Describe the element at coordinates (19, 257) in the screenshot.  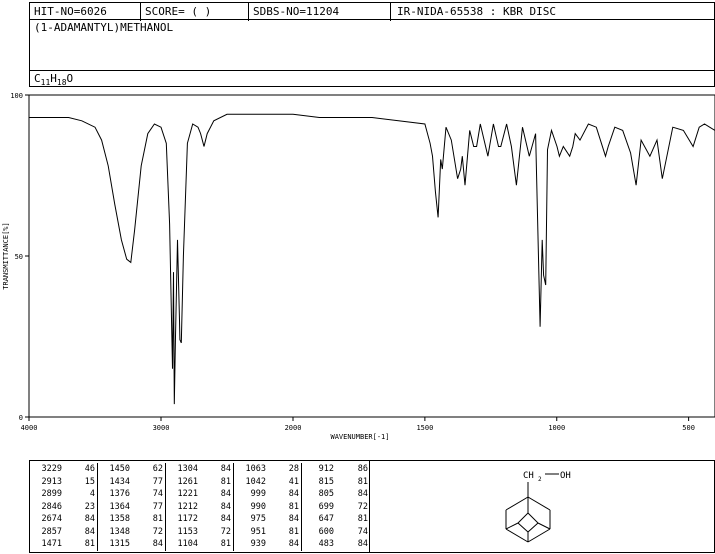
I see `y-tick-label: 50` at that location.